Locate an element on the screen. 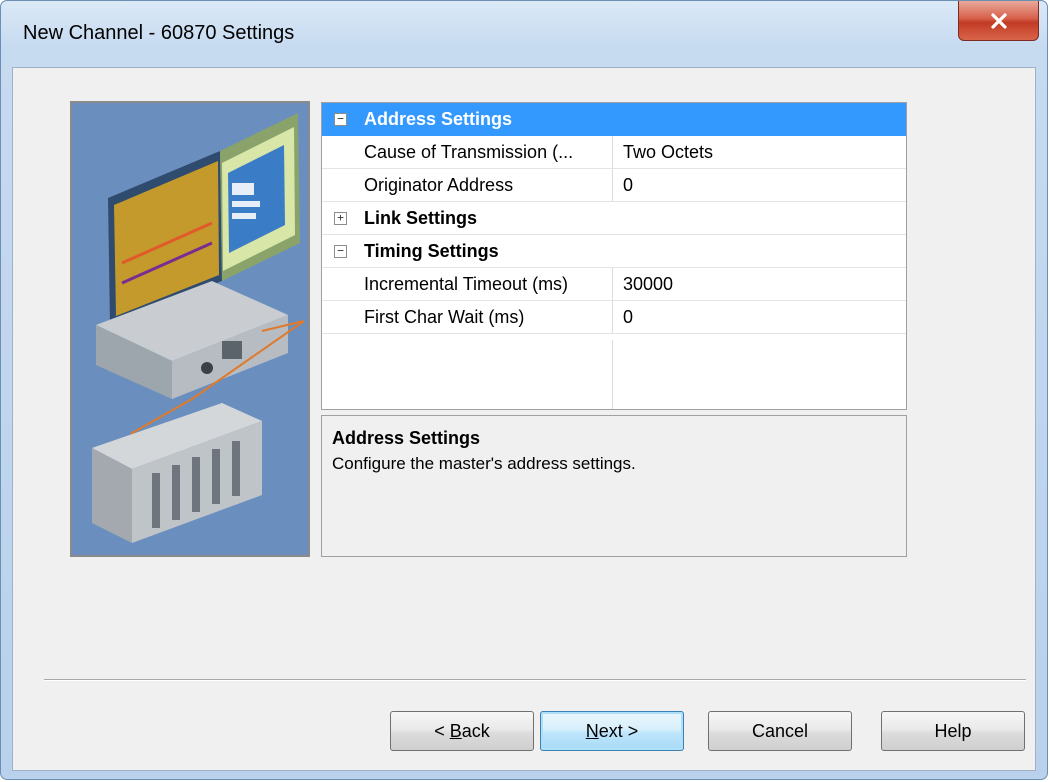 Image resolution: width=1050 pixels, height=782 pixels. close-icon is located at coordinates (998, 20).